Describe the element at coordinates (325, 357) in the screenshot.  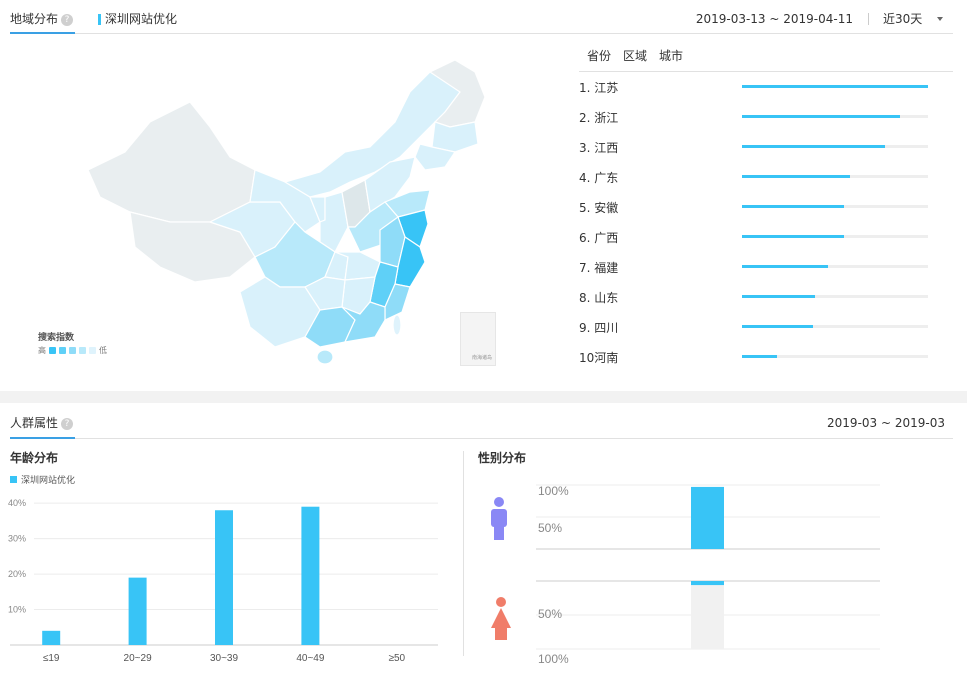
I see `map-region-hainan` at that location.